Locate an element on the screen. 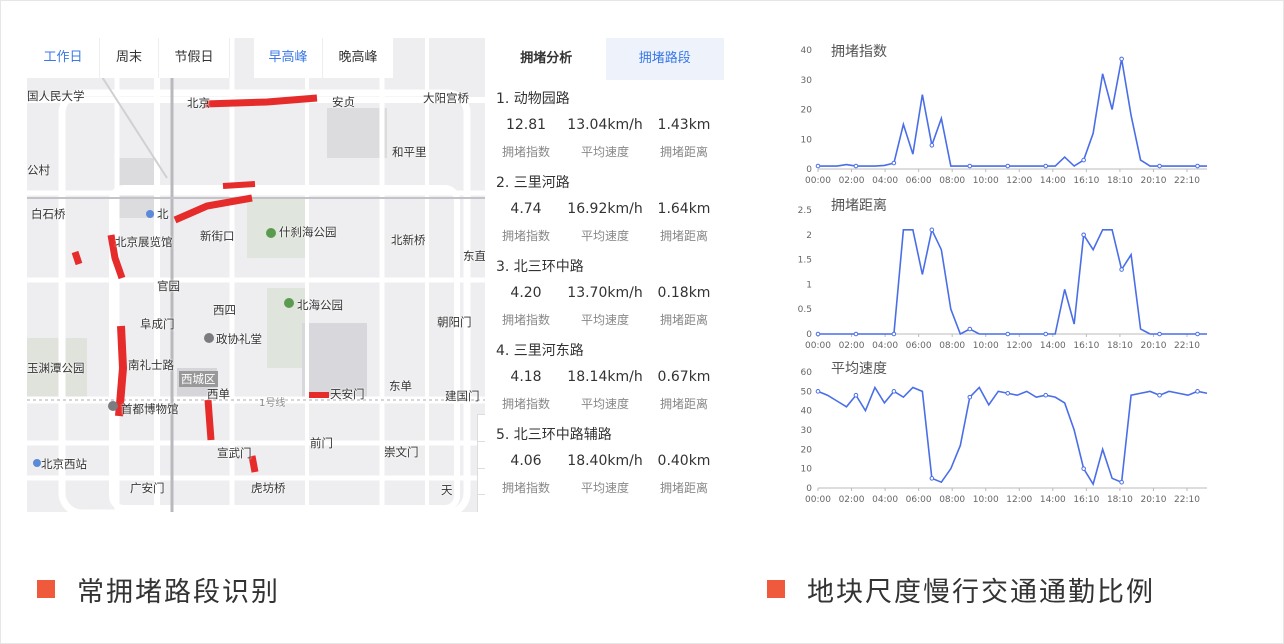  caption-text: 常拥堵路段识别 is located at coordinates (178, 592).